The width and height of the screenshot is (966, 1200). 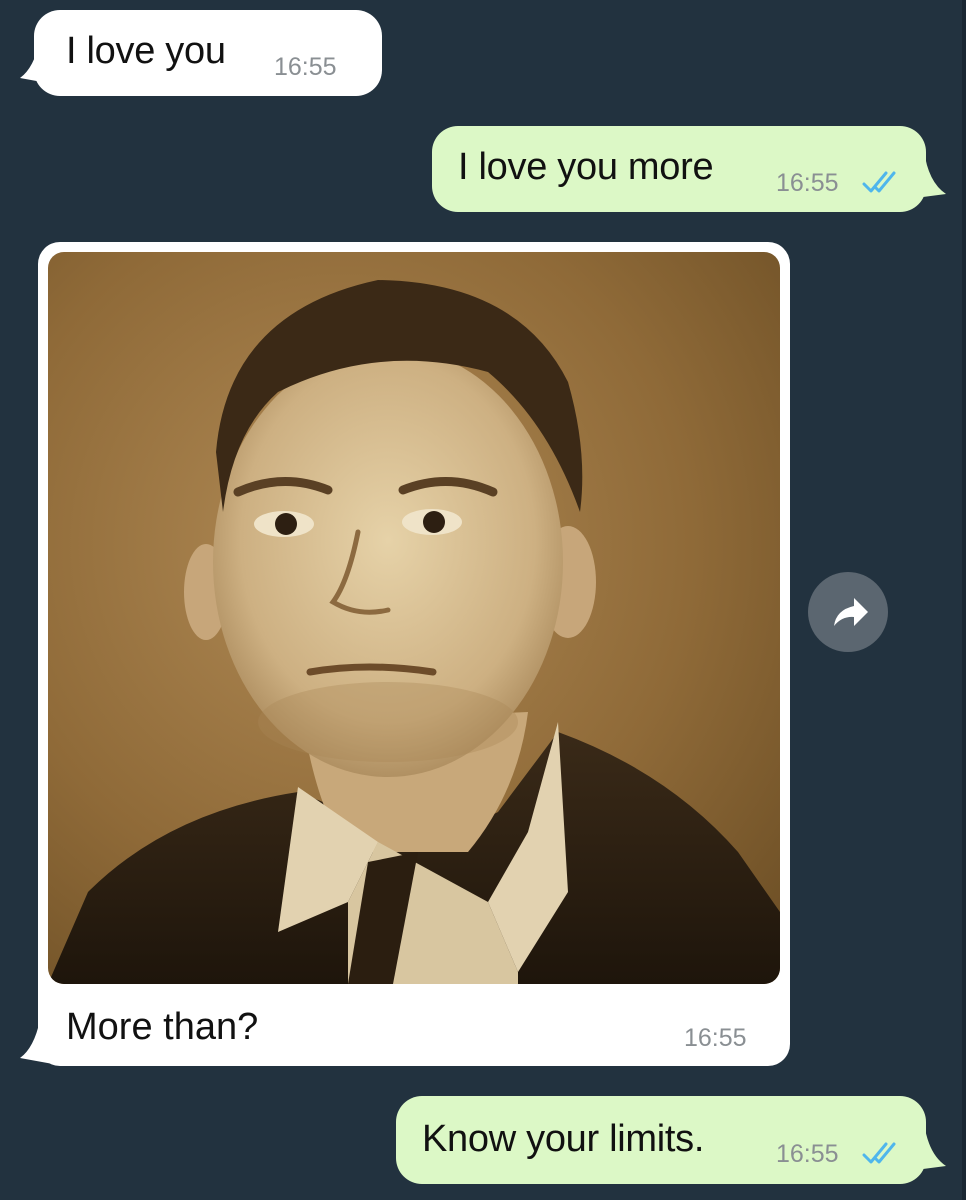 I want to click on message-text: I love you, so click(x=146, y=51).